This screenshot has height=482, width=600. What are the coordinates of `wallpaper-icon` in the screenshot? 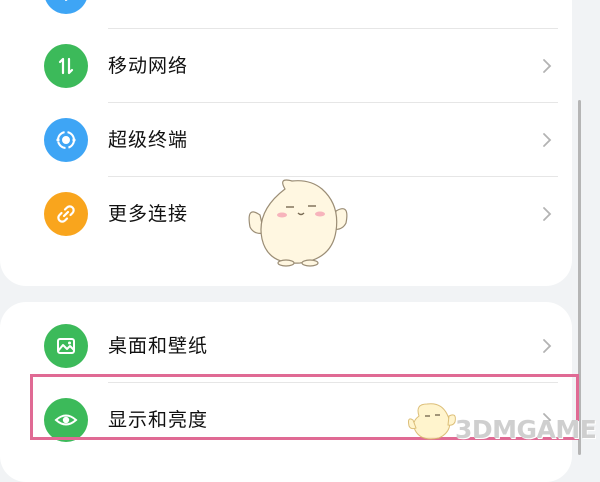 It's located at (66, 346).